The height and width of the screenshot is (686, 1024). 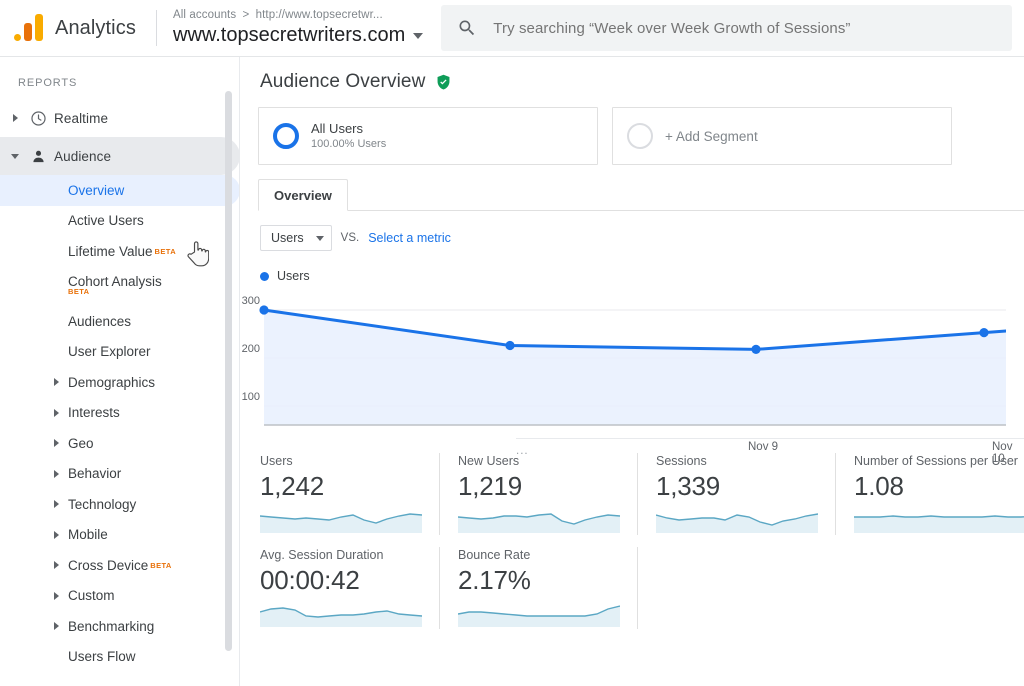 I want to click on chart-bottom-divider, so click(x=770, y=438).